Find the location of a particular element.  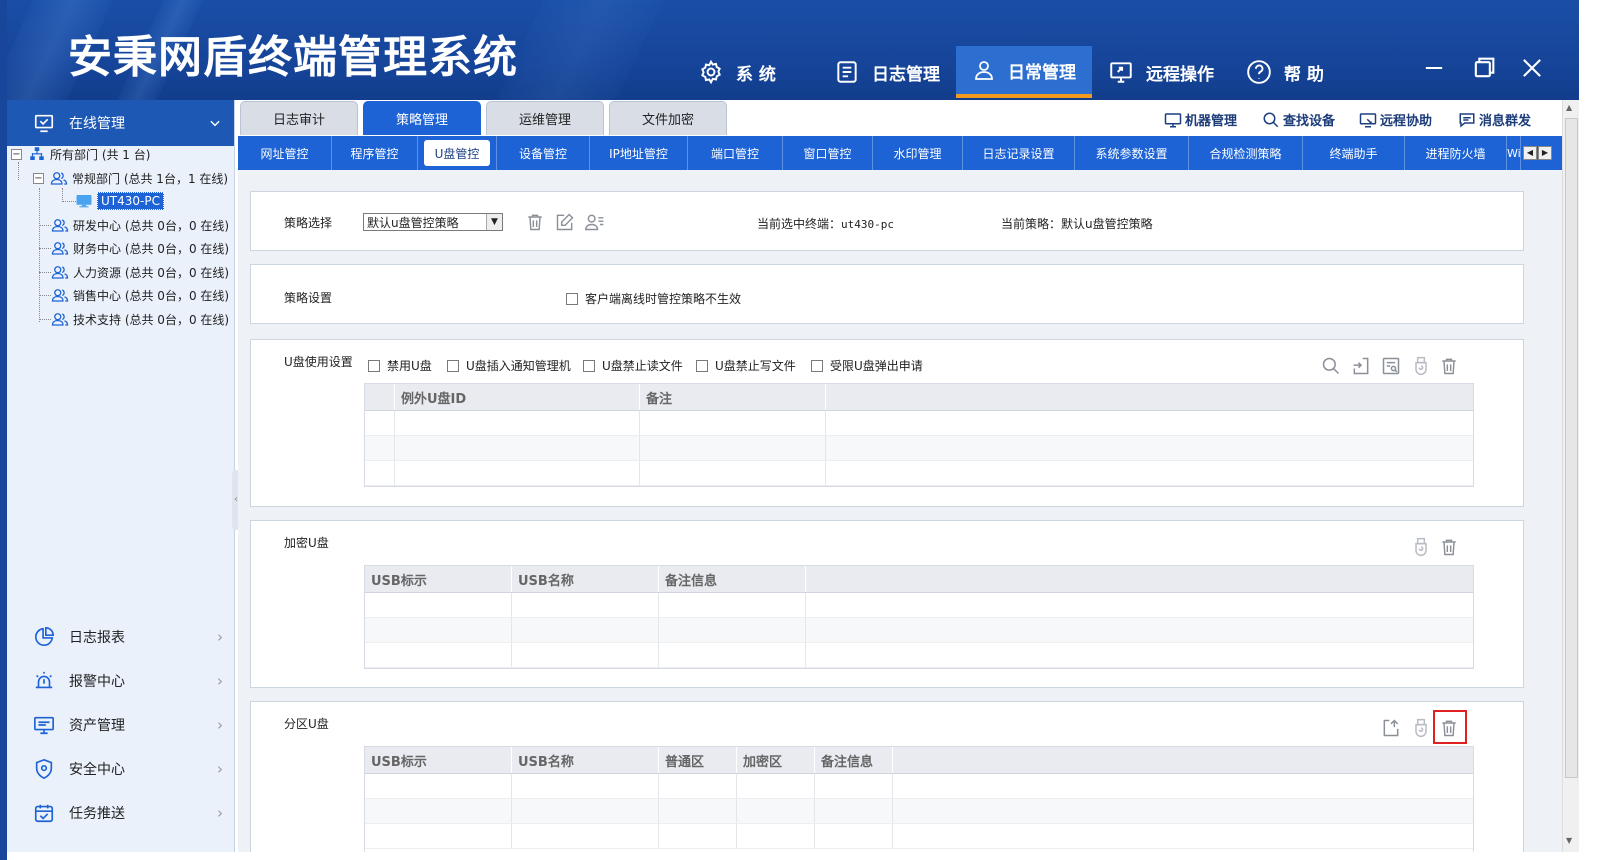

subnav-compliance: 合规检测策略 is located at coordinates (1246, 153).